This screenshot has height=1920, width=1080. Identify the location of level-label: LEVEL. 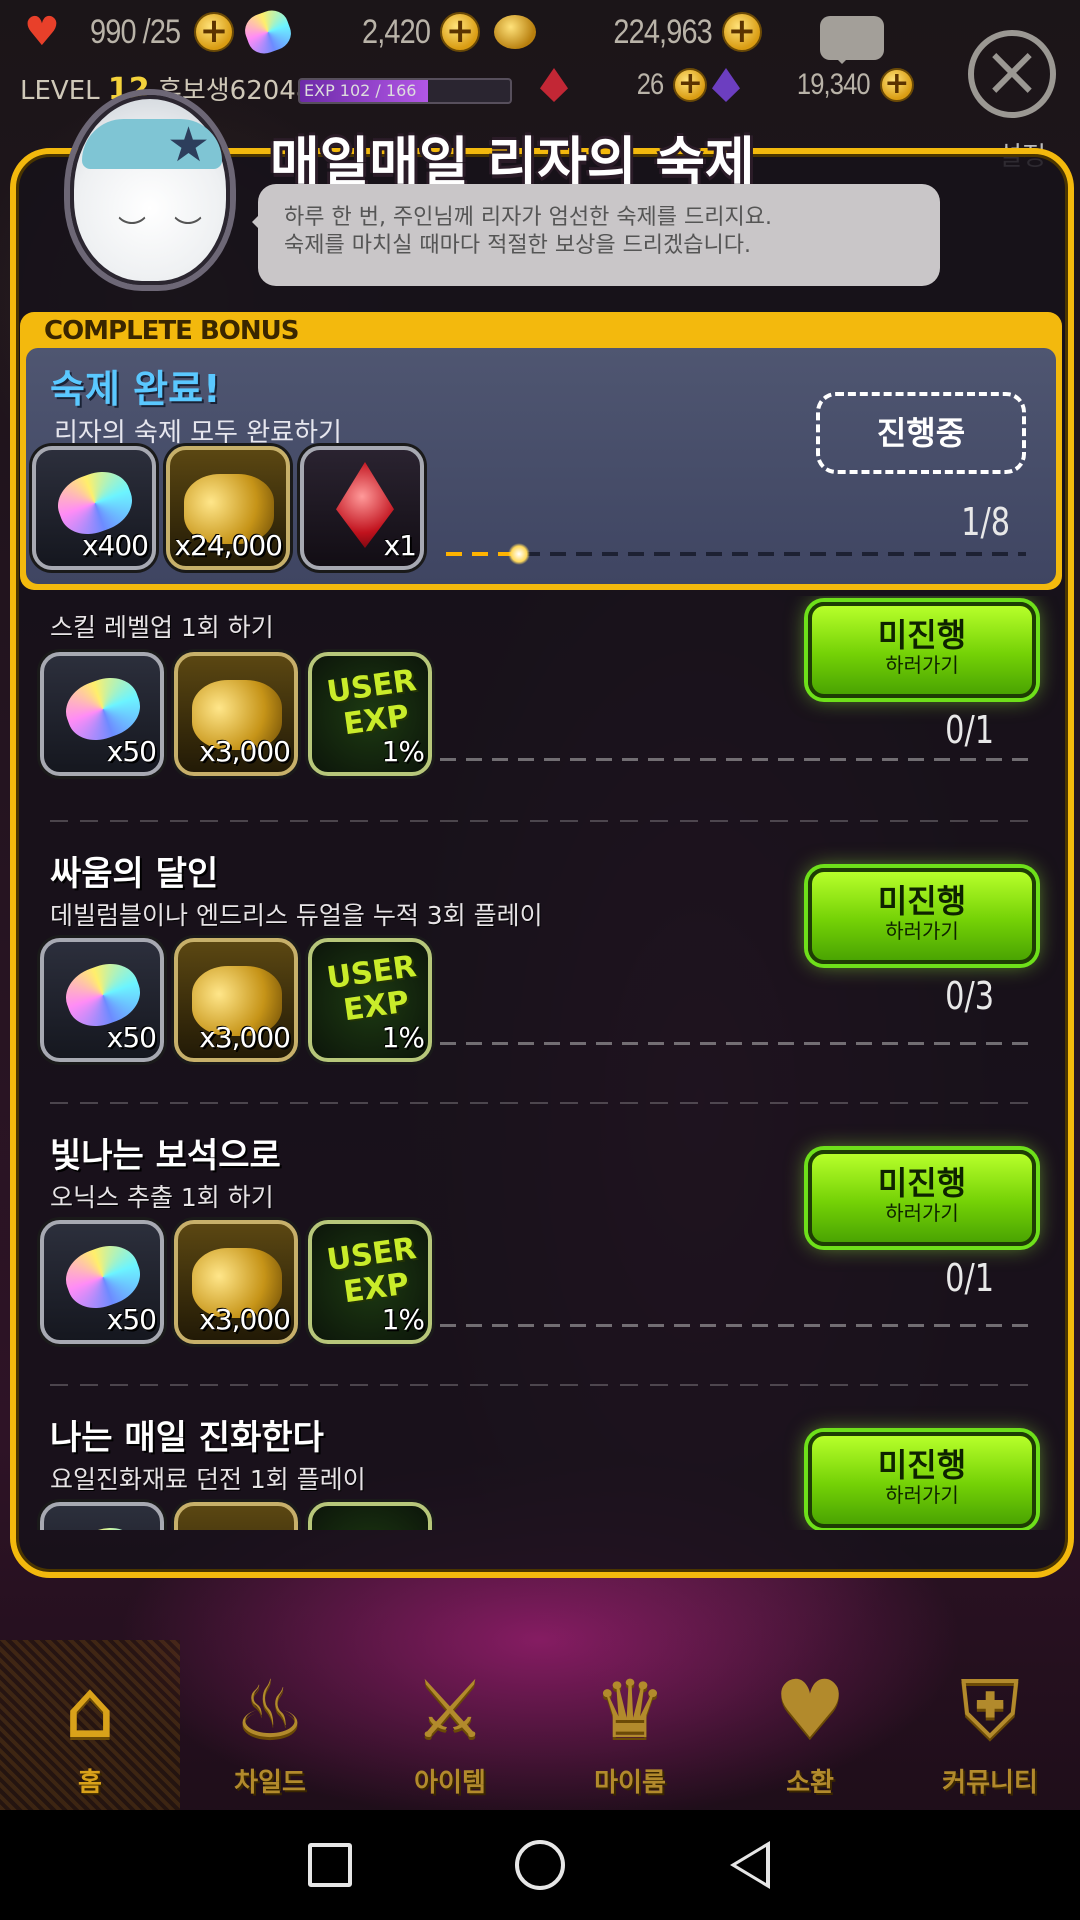
(60, 91).